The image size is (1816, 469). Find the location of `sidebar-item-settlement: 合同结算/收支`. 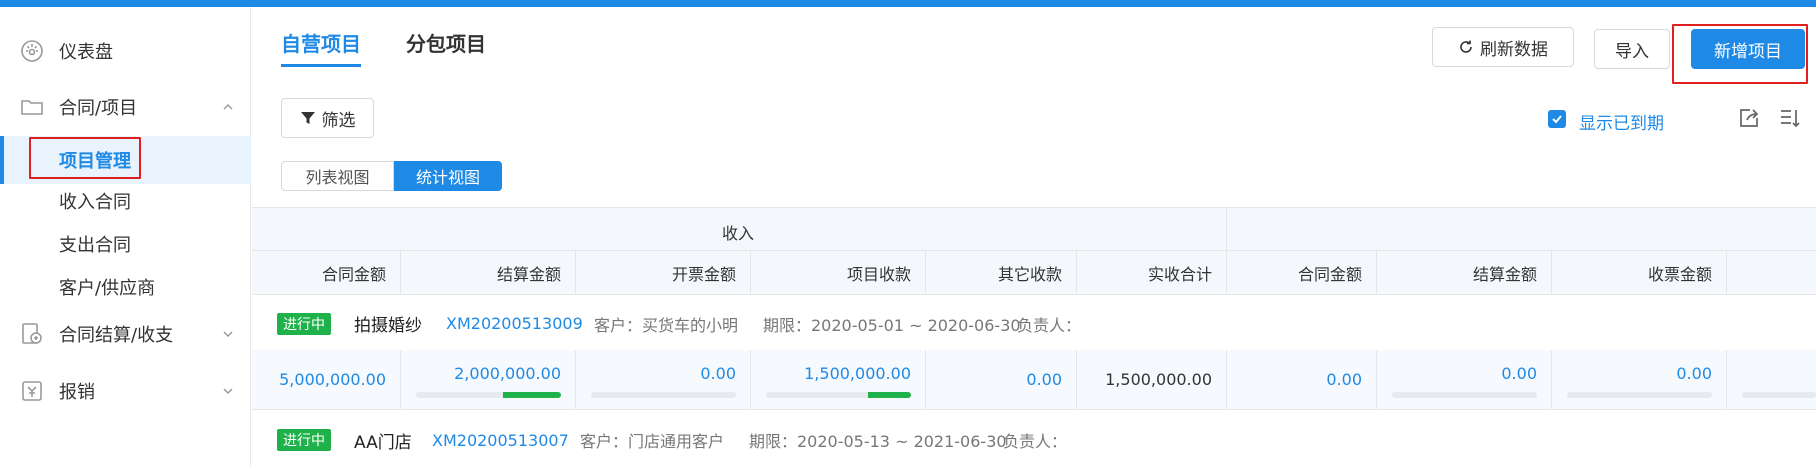

sidebar-item-settlement: 合同结算/收支 is located at coordinates (125, 334).